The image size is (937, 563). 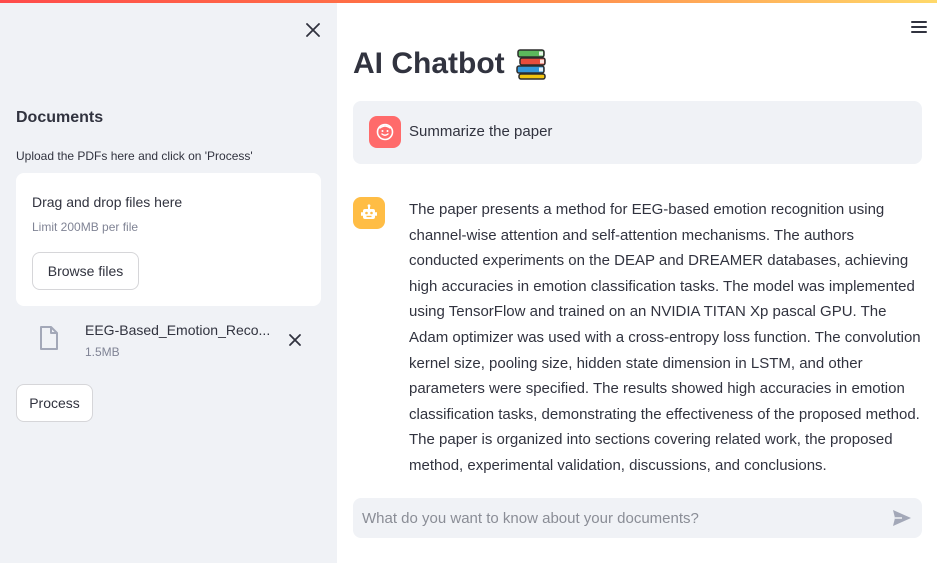 What do you see at coordinates (54, 403) in the screenshot?
I see `process-button: Process` at bounding box center [54, 403].